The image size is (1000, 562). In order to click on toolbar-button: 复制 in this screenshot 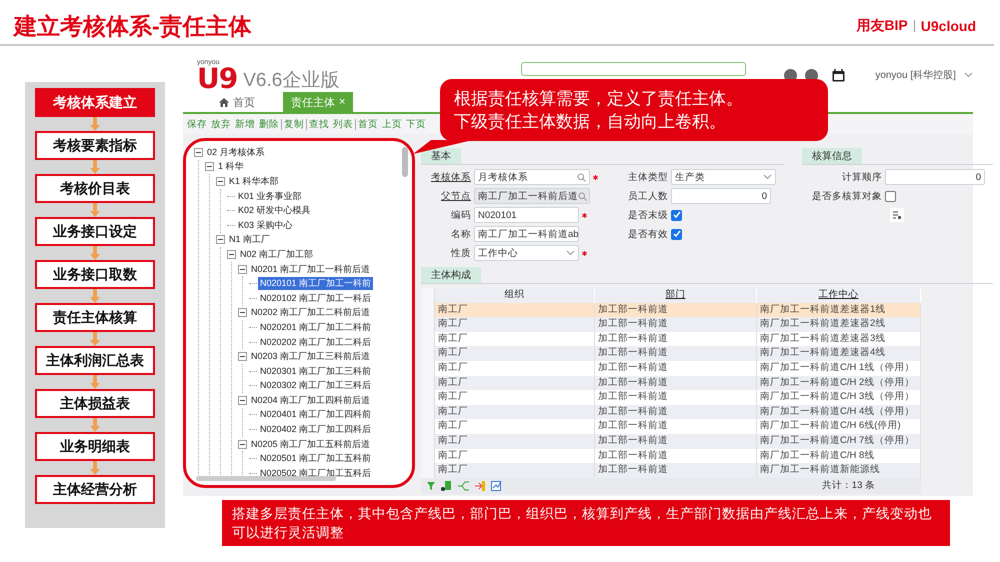, I will do `click(294, 124)`.